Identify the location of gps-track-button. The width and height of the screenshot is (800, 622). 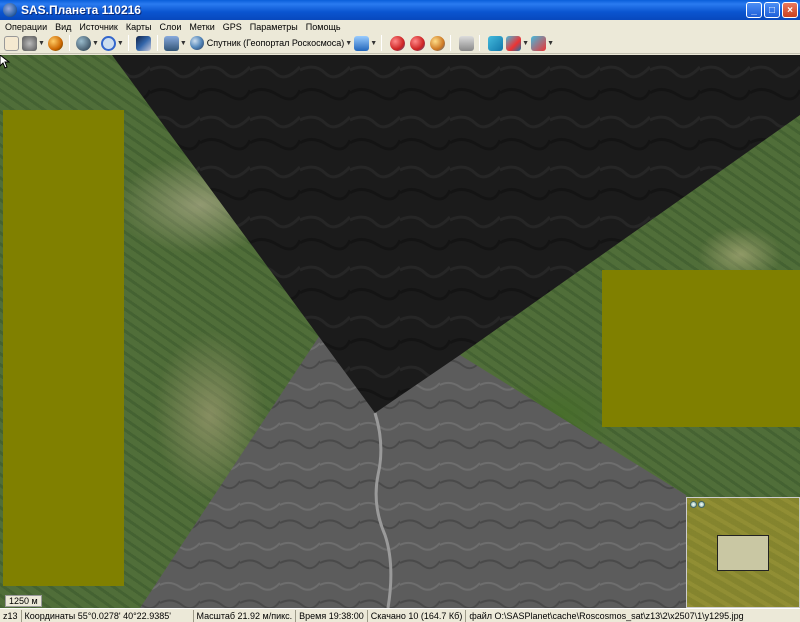
(417, 43).